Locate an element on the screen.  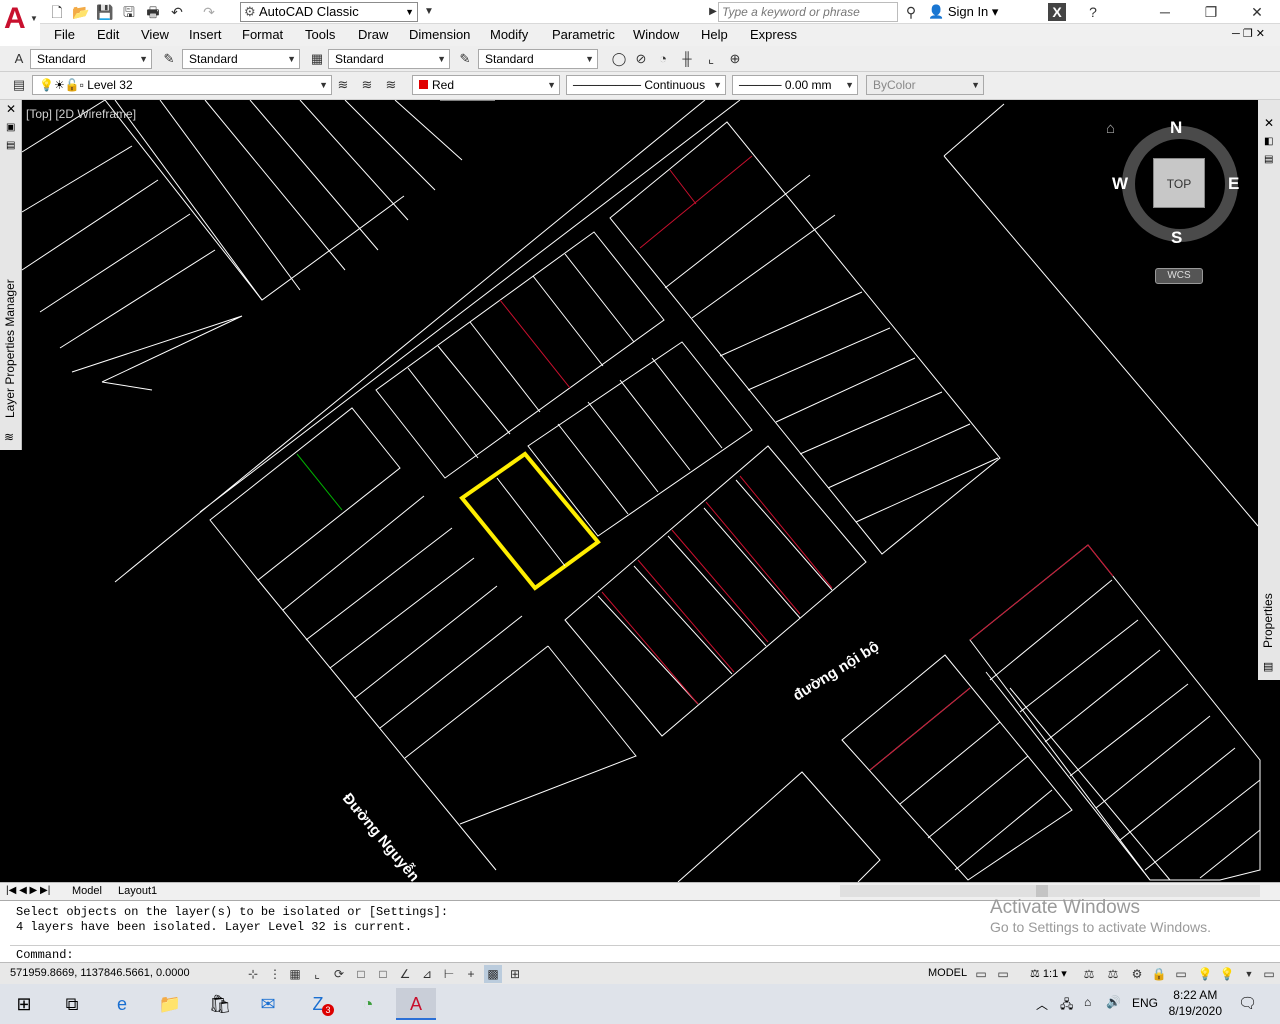
dim-style-select: Standard ▼ is located at coordinates (241, 59).